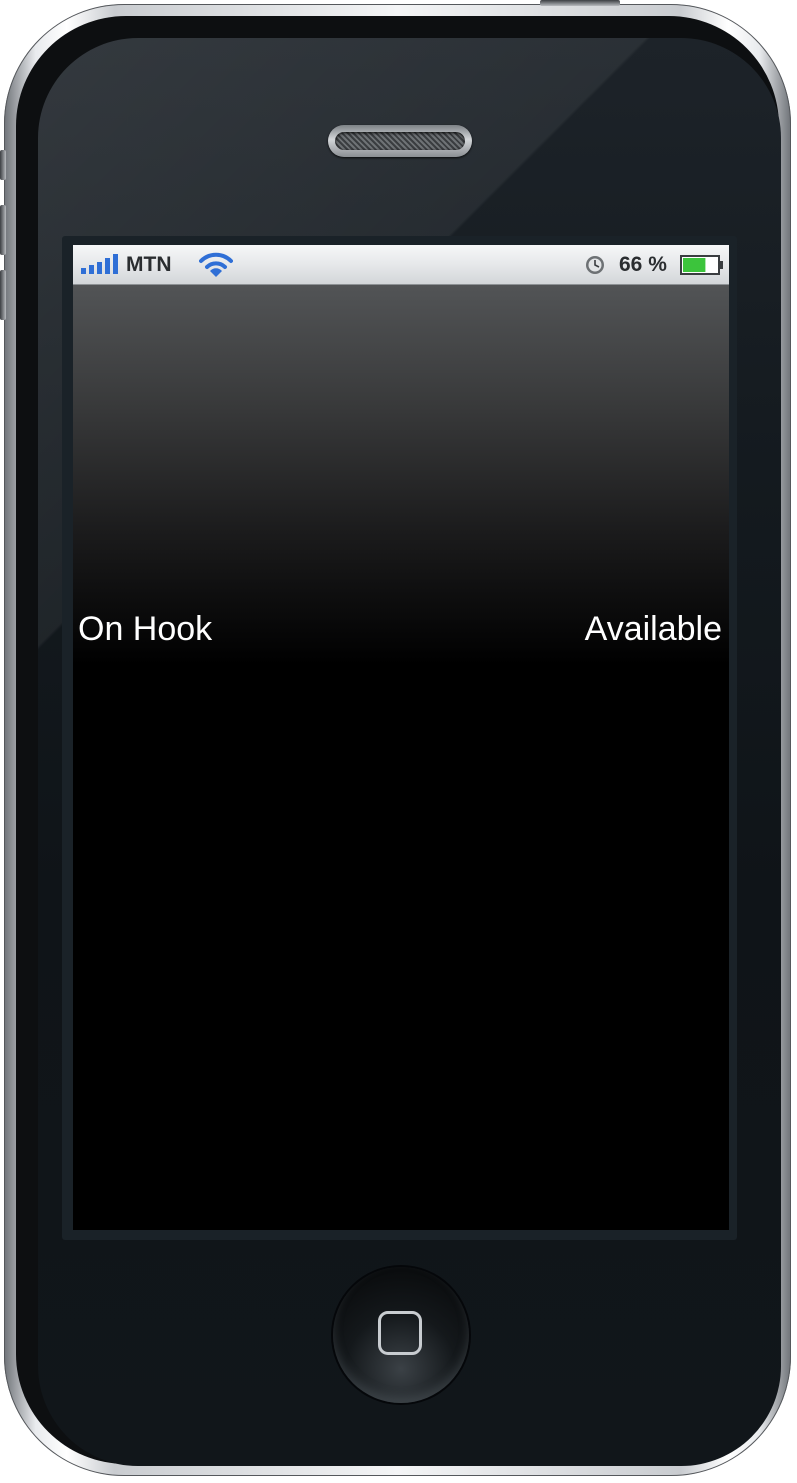  Describe the element at coordinates (580, 3) in the screenshot. I see `sleep-wake-button` at that location.